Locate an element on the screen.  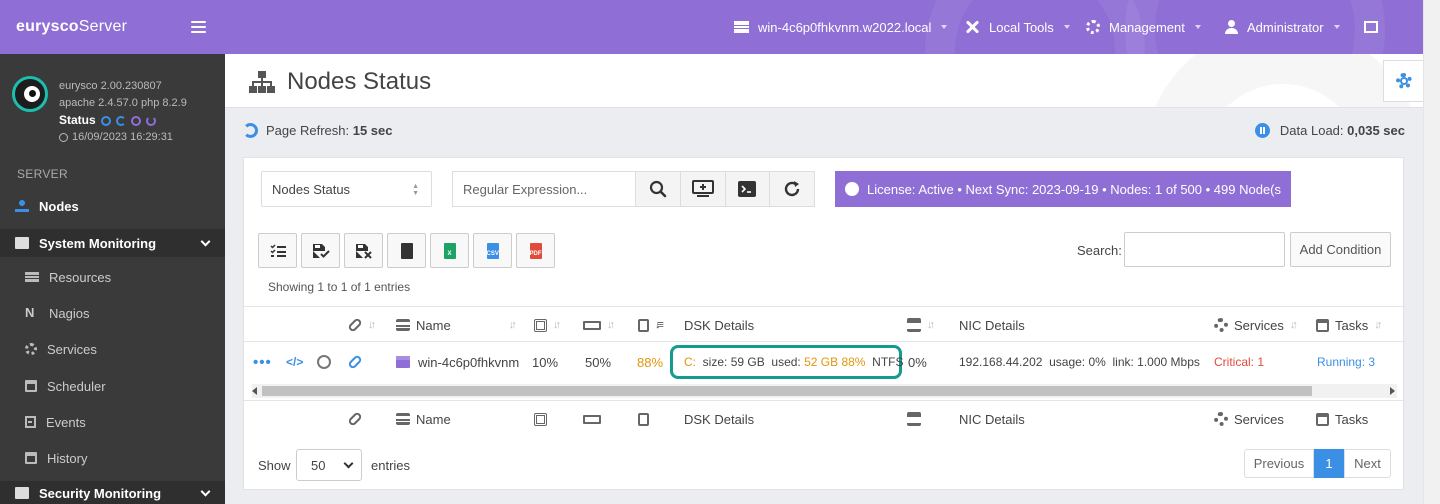
status-row: Status is located at coordinates (123, 120).